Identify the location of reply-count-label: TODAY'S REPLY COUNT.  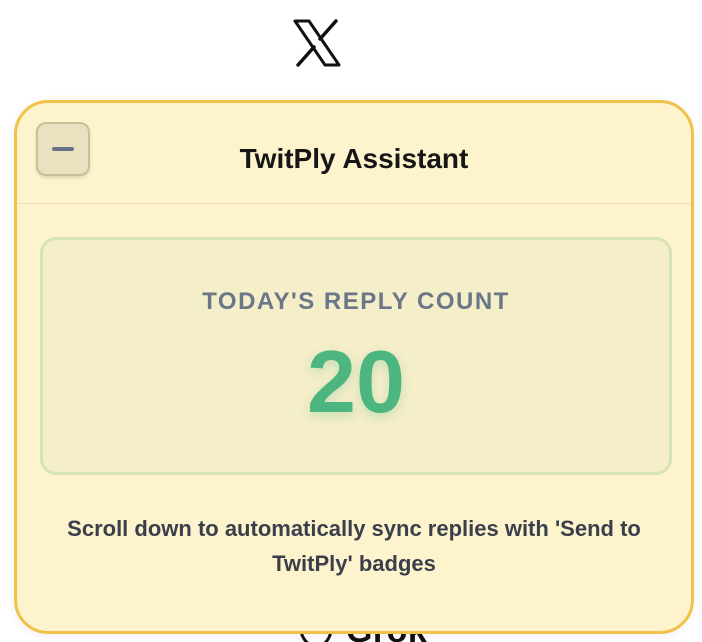
(356, 301).